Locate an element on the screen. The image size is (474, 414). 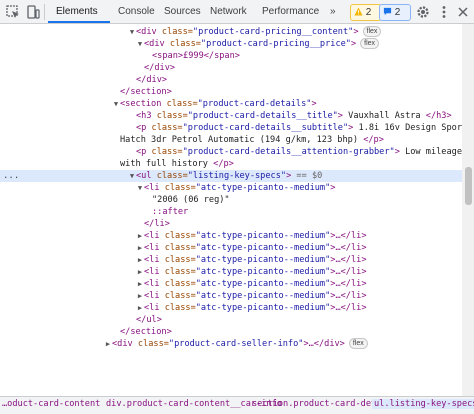
more-options-icon is located at coordinates (444, 12).